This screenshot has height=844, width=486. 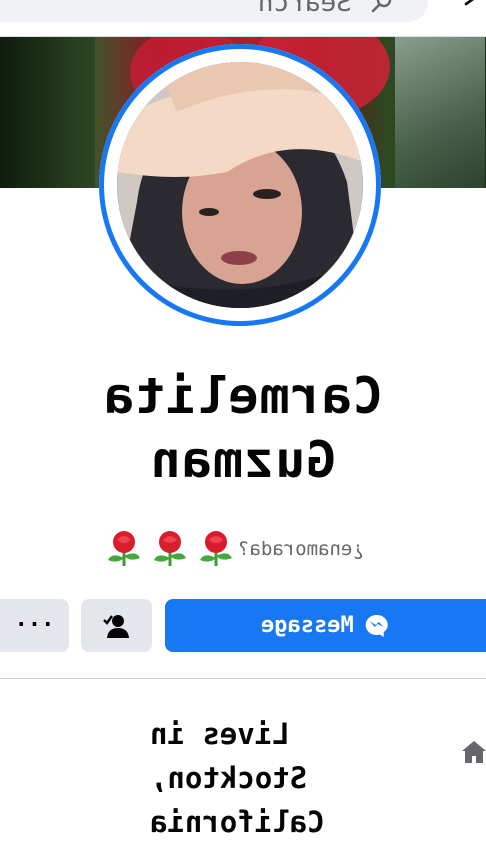 I want to click on avatar, so click(x=240, y=185).